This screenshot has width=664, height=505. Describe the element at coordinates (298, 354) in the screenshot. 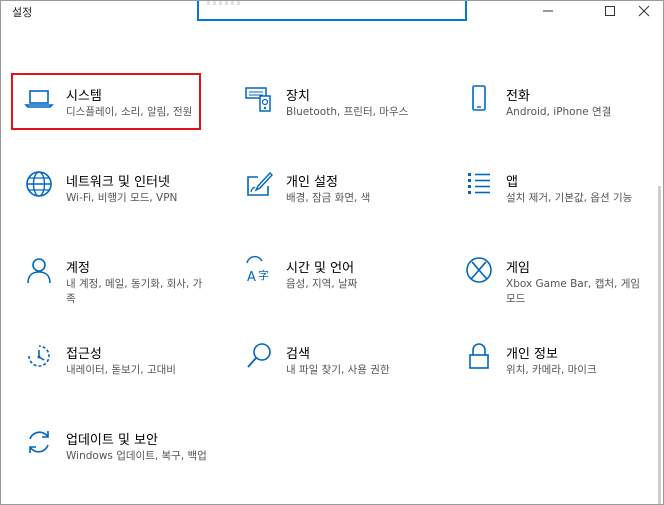

I see `category-name: 검색` at that location.